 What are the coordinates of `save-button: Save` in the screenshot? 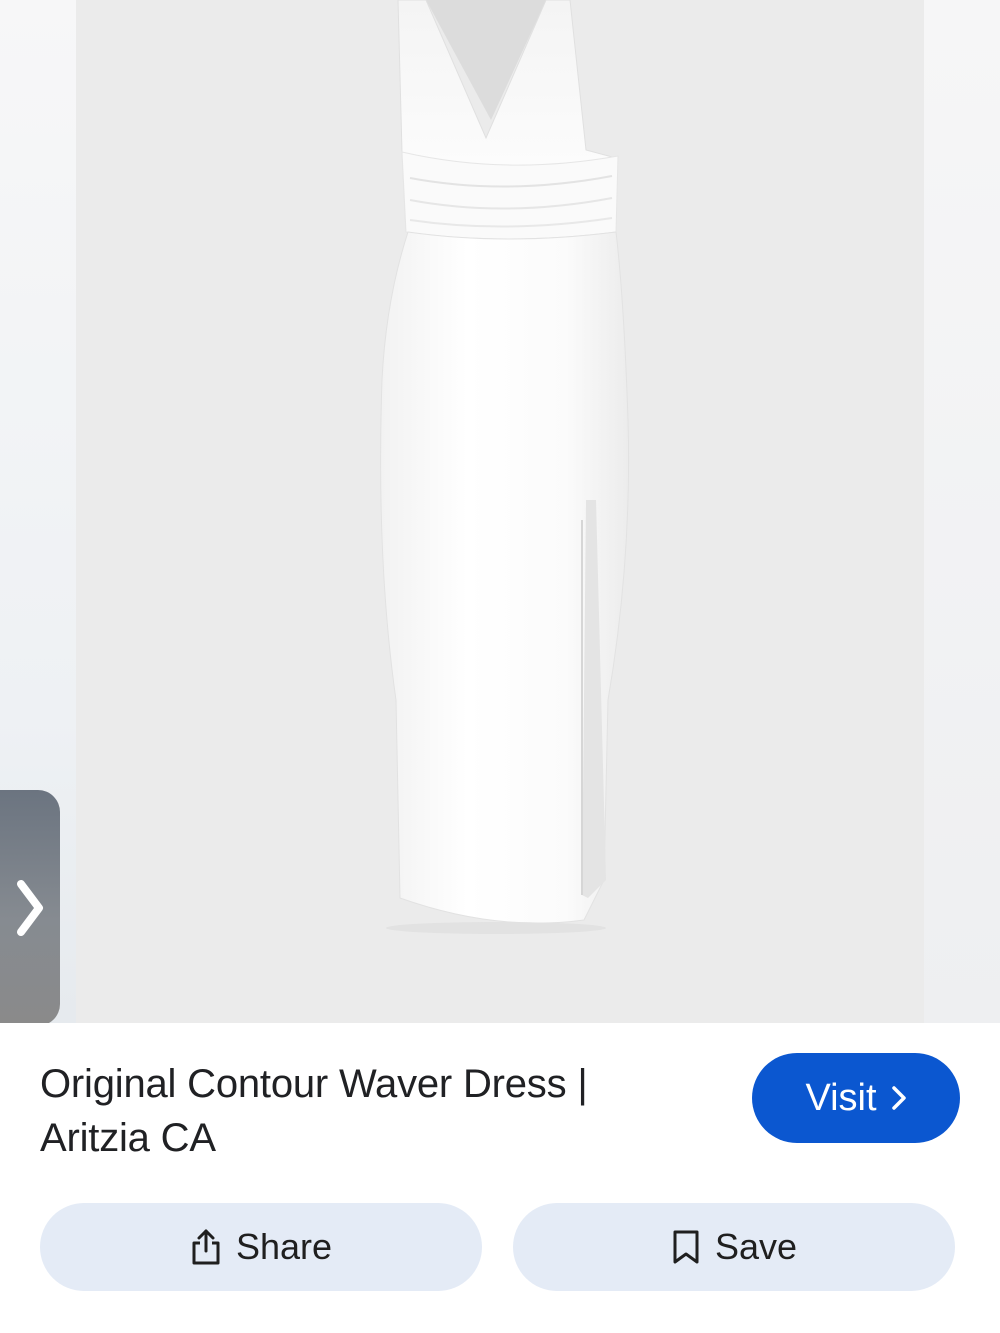 It's located at (734, 1247).